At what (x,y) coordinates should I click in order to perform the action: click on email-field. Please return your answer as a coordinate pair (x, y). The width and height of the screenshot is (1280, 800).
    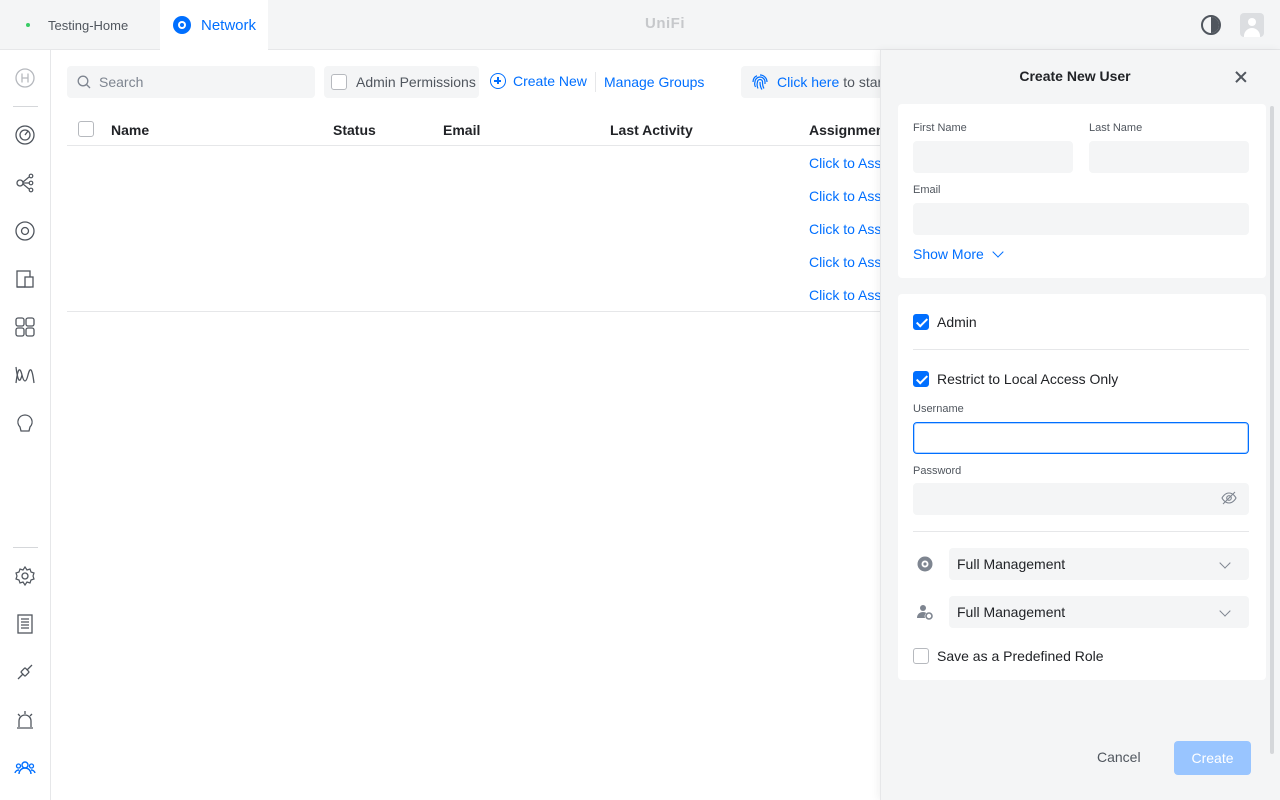
    Looking at the image, I should click on (1081, 219).